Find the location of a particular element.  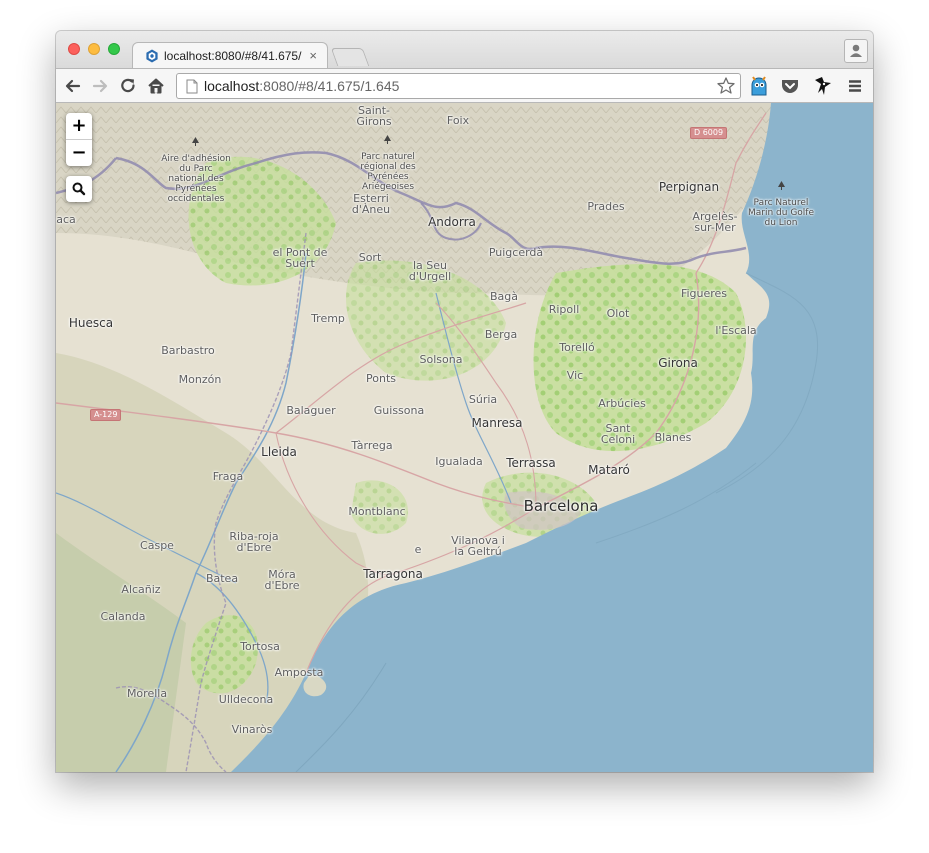

place-label: Prades is located at coordinates (606, 206).